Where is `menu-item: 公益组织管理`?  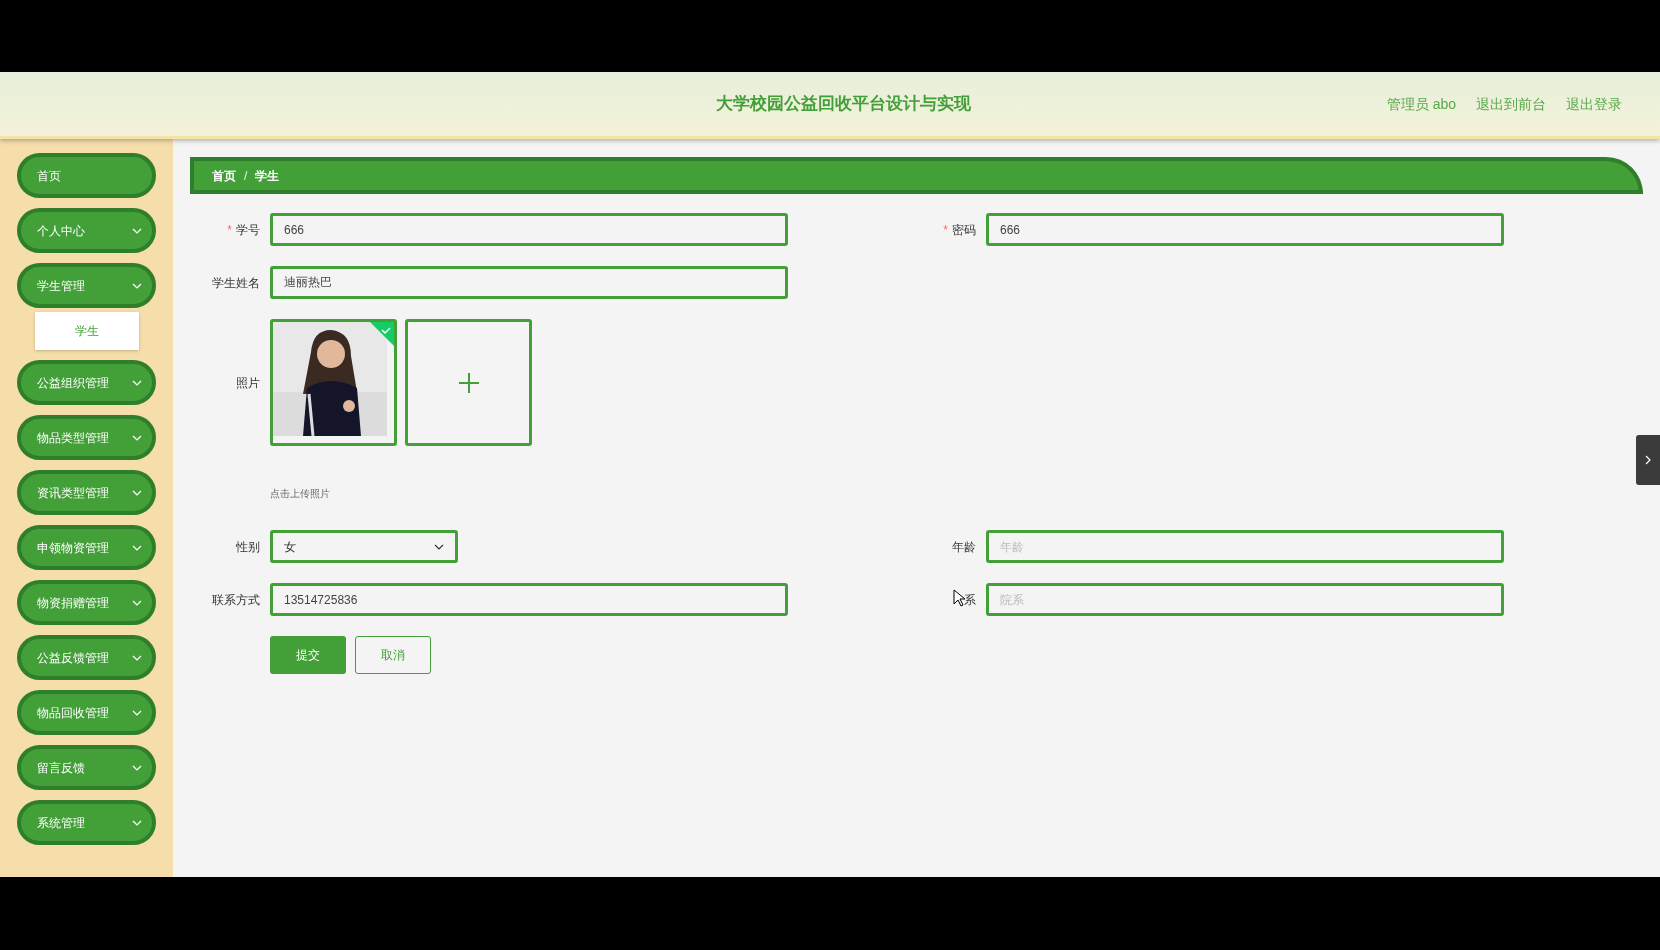
menu-item: 公益组织管理 is located at coordinates (86, 382).